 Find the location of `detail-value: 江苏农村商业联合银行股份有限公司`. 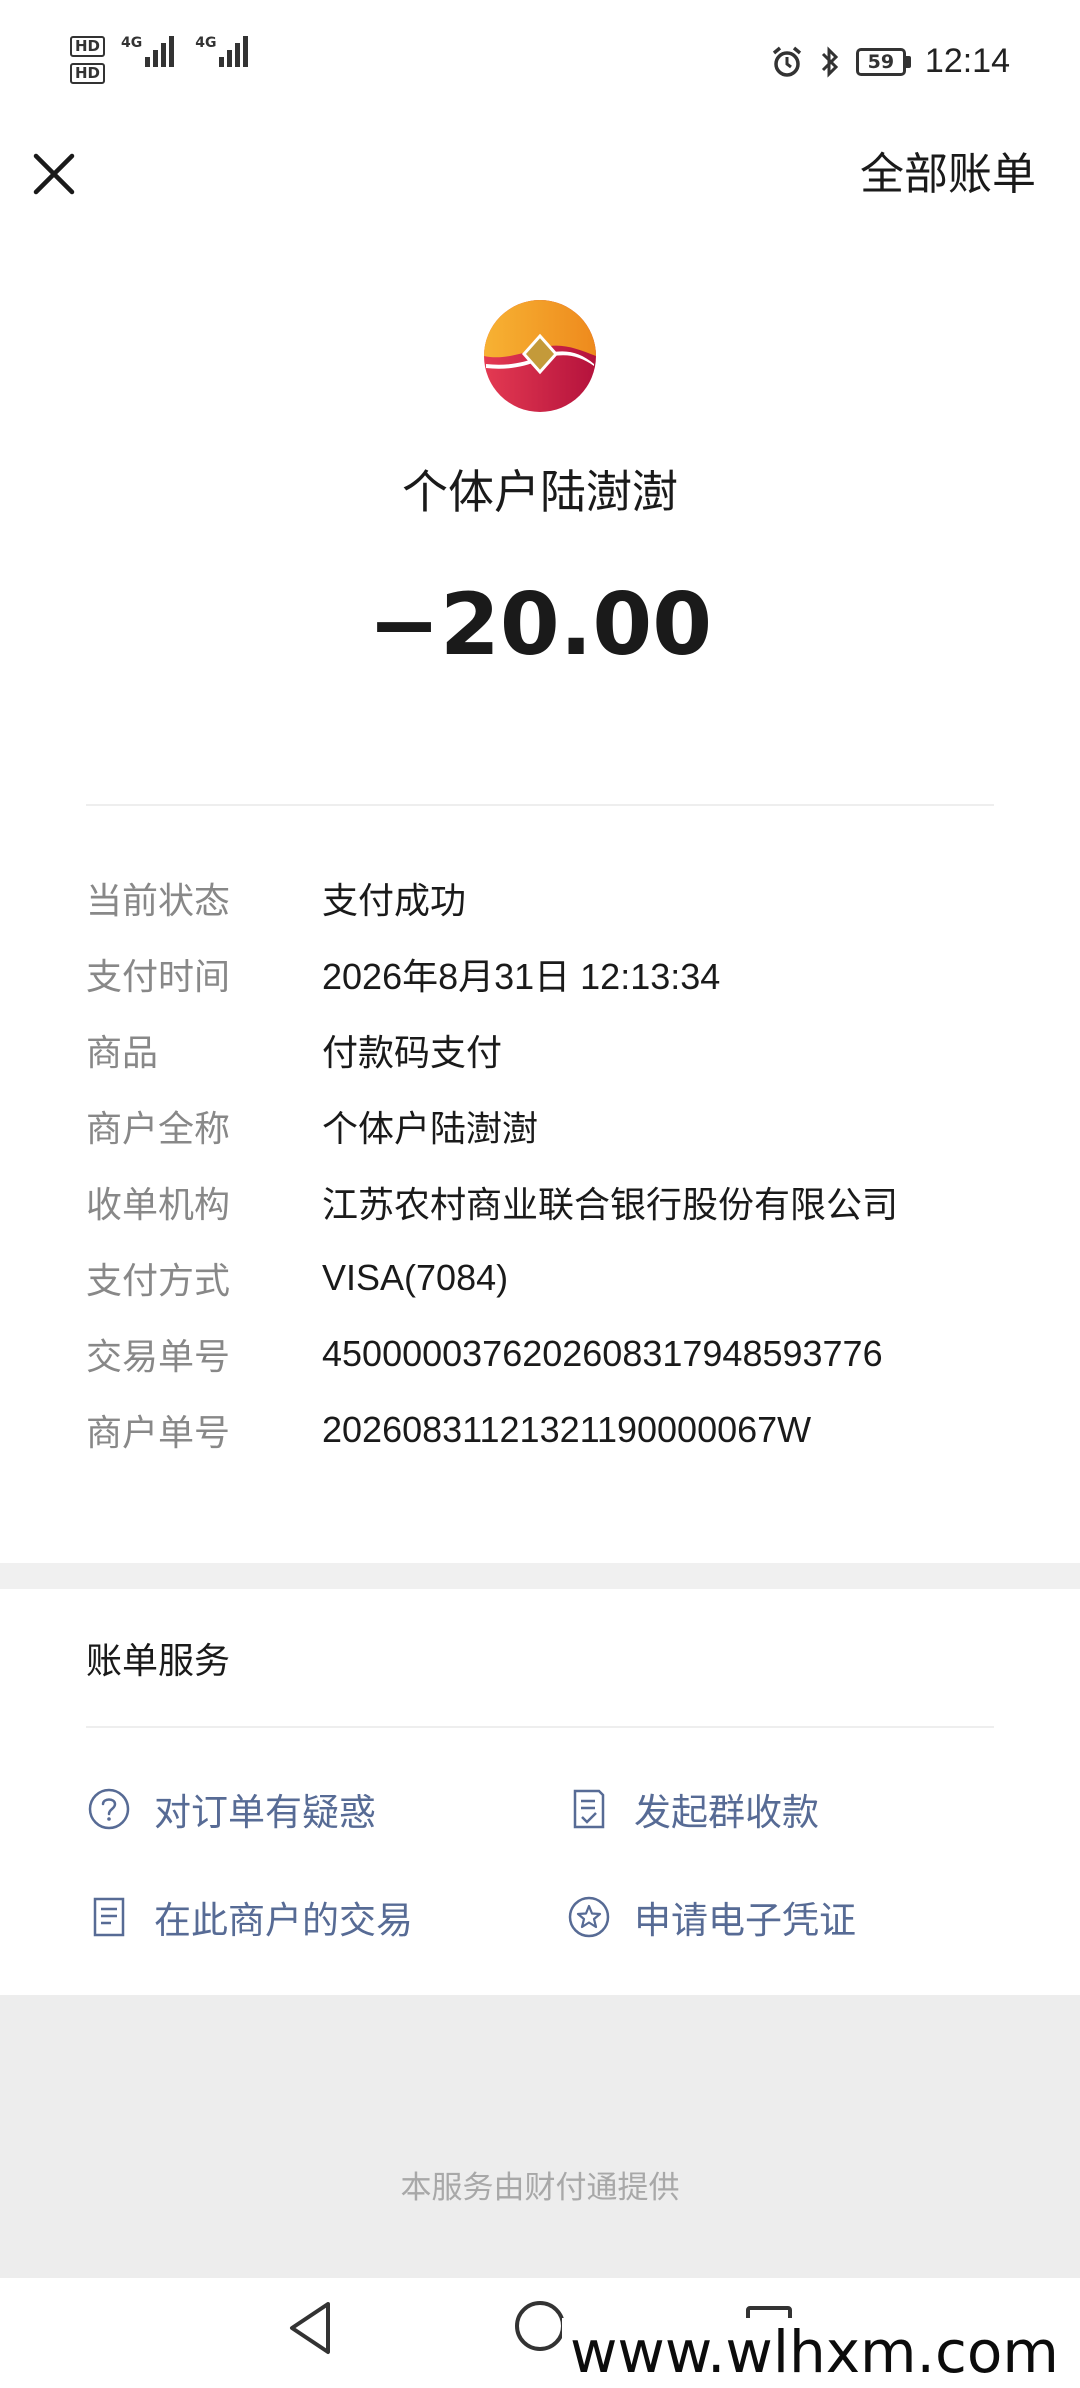

detail-value: 江苏农村商业联合银行股份有限公司 is located at coordinates (610, 1204).